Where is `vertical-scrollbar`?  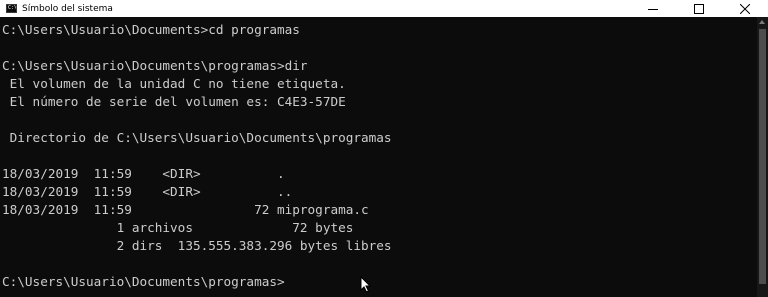
vertical-scrollbar is located at coordinates (762, 157).